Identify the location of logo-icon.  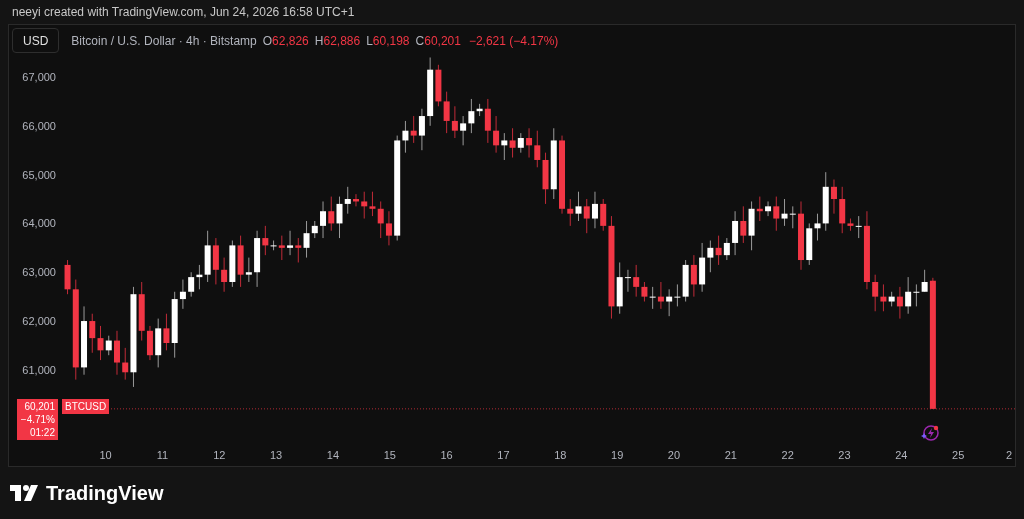
(25, 493).